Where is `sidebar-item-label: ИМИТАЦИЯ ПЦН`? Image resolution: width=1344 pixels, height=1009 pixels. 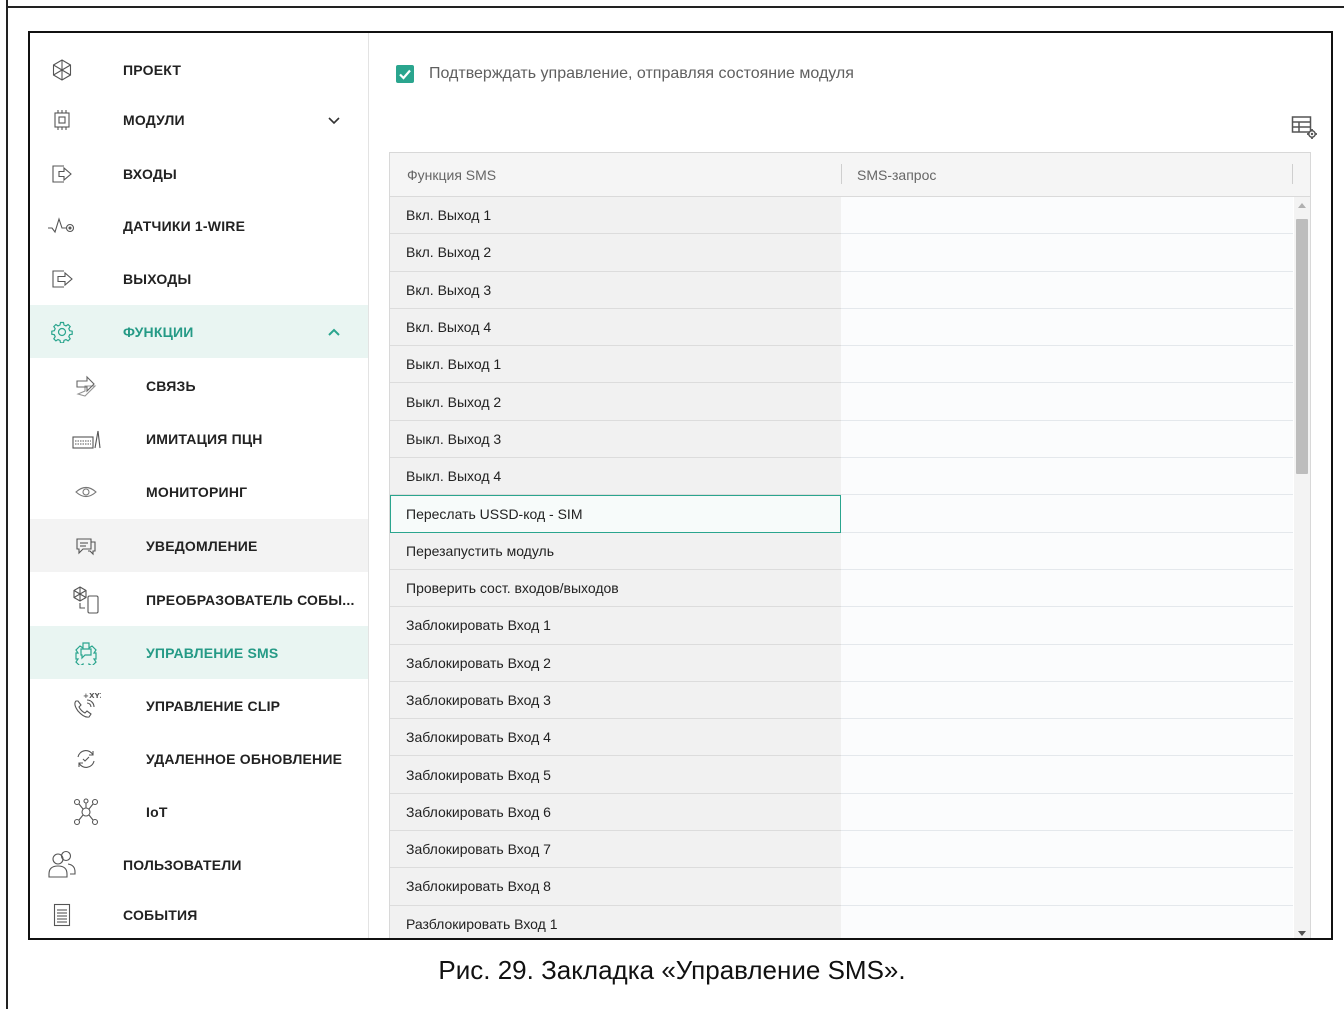
sidebar-item-label: ИМИТАЦИЯ ПЦН is located at coordinates (204, 439).